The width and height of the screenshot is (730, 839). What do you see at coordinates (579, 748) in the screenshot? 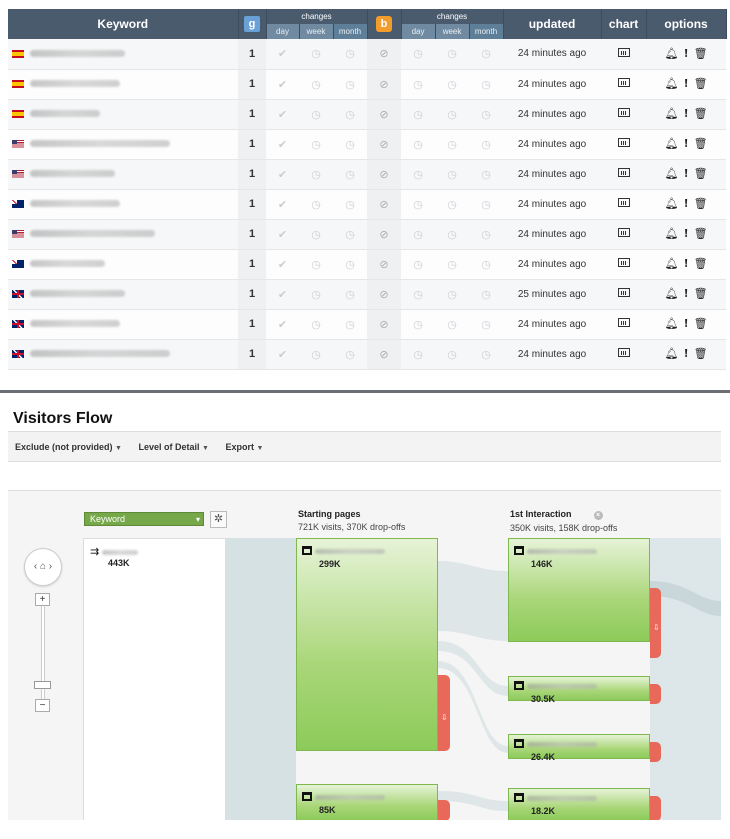
I see `interaction-node: 26.4K` at bounding box center [579, 748].